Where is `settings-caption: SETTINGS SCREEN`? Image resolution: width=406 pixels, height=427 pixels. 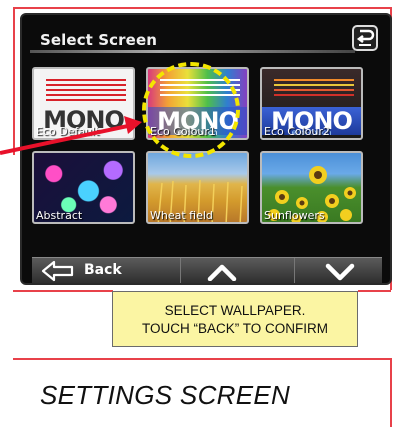 settings-caption: SETTINGS SCREEN is located at coordinates (165, 395).